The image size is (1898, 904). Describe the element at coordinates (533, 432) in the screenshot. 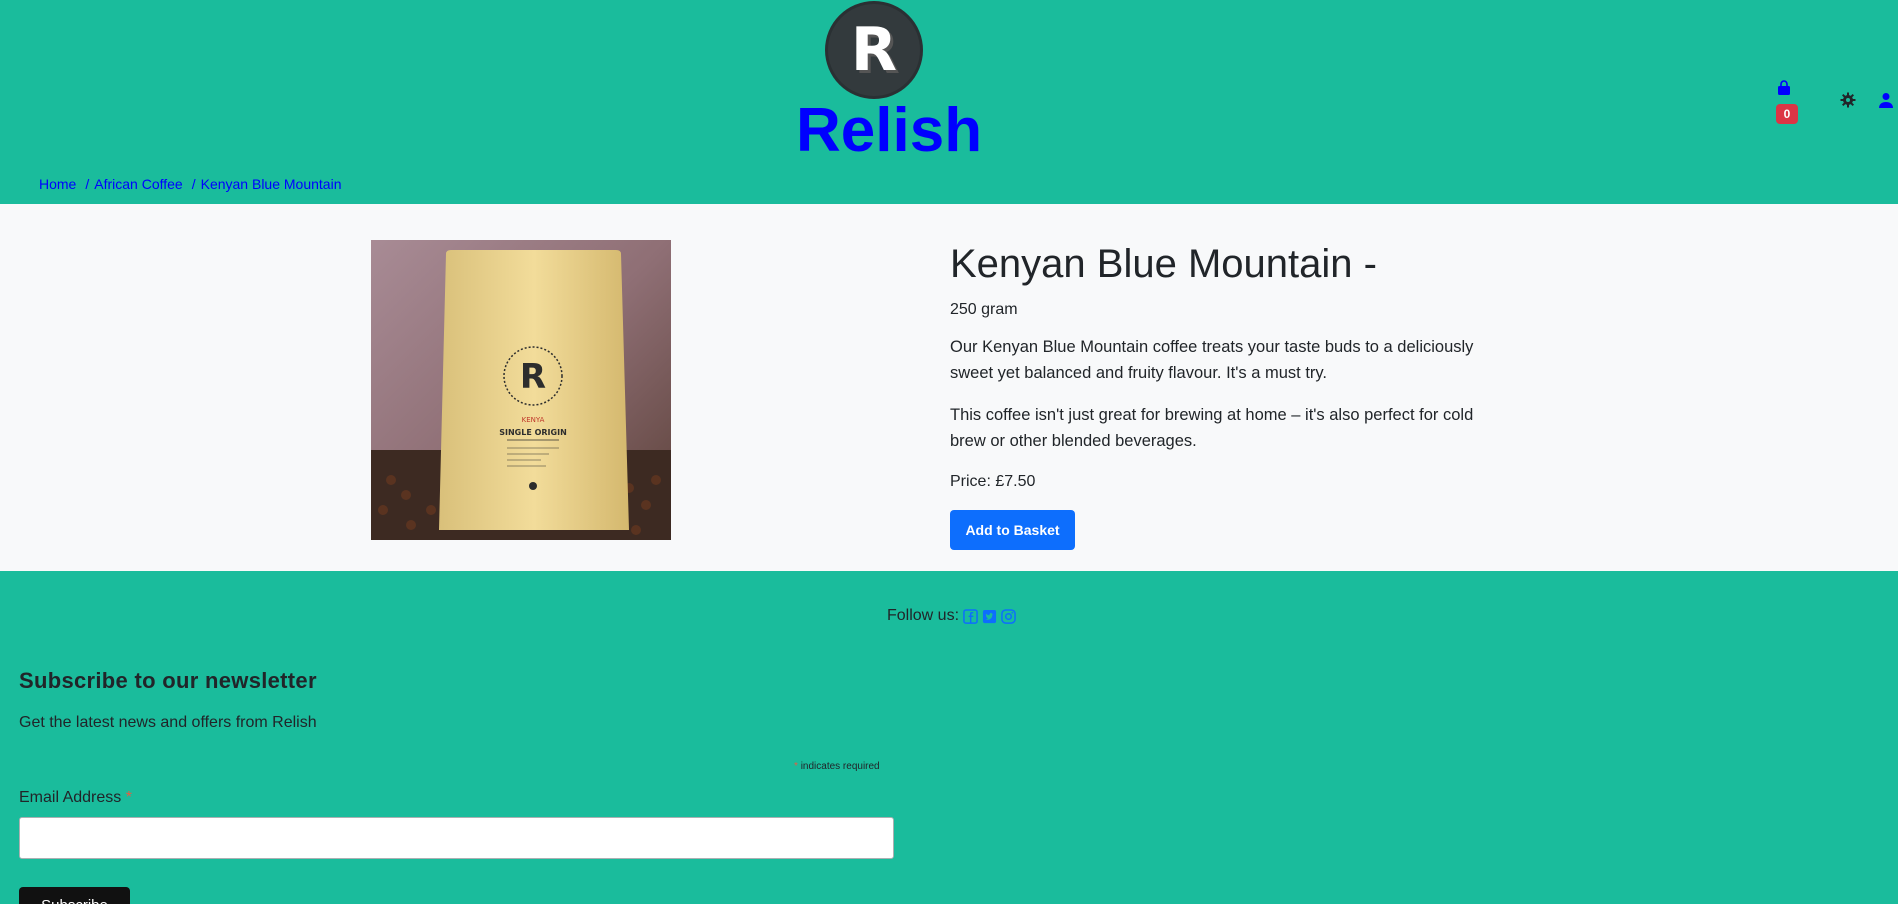

I see `svg-text: SINGLE ORIGIN` at that location.